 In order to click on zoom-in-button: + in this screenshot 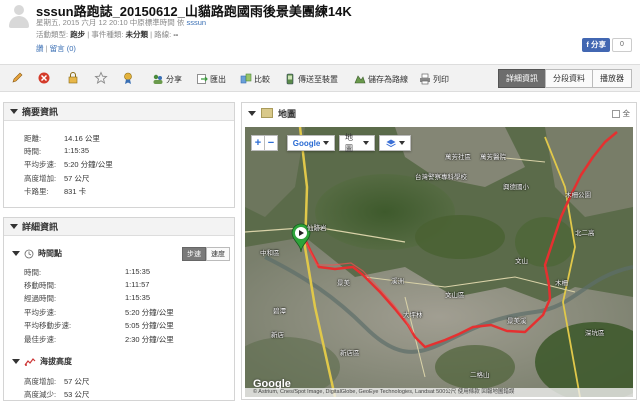, I will do `click(258, 143)`.